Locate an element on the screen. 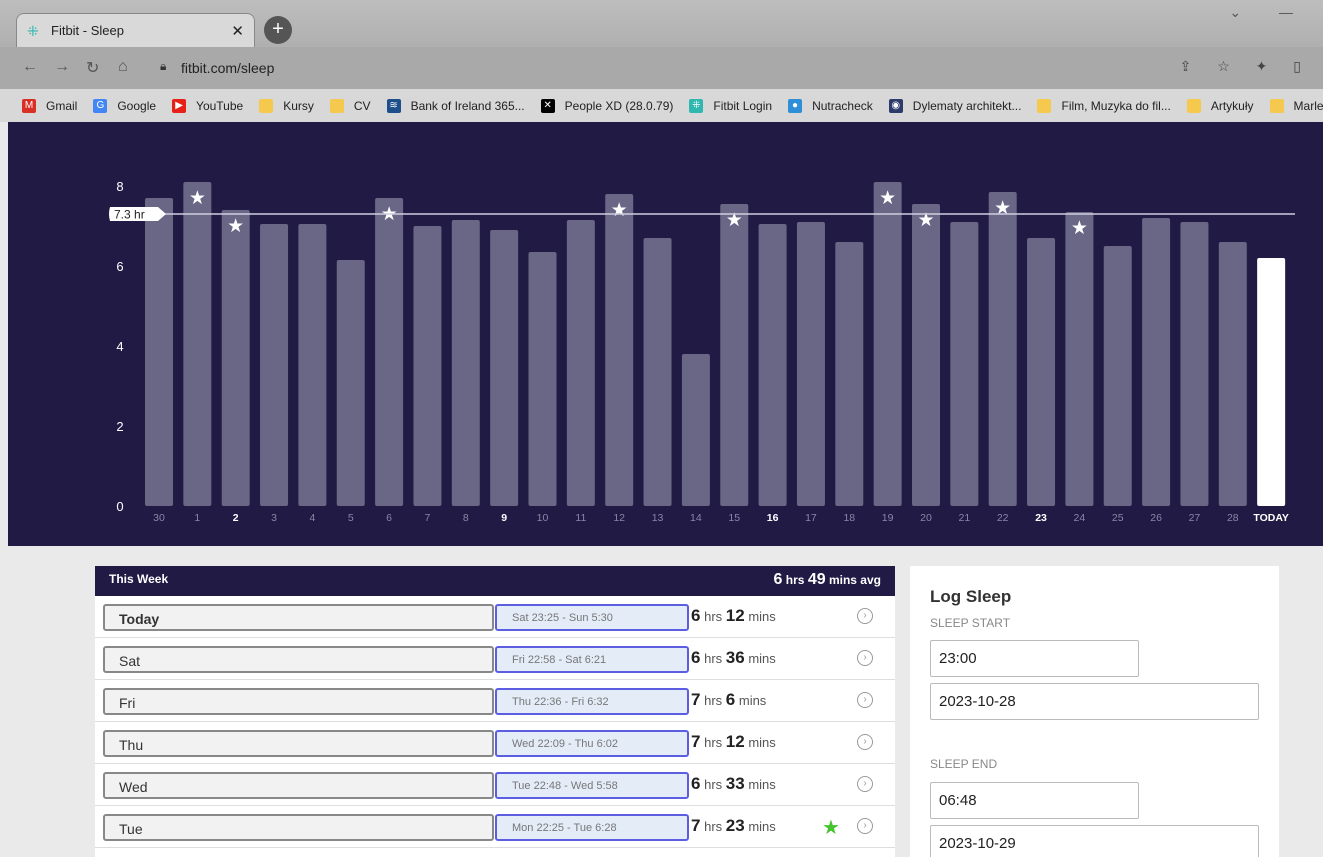 The image size is (1323, 857). sleep-start-time-input: 23:00 is located at coordinates (1034, 658).